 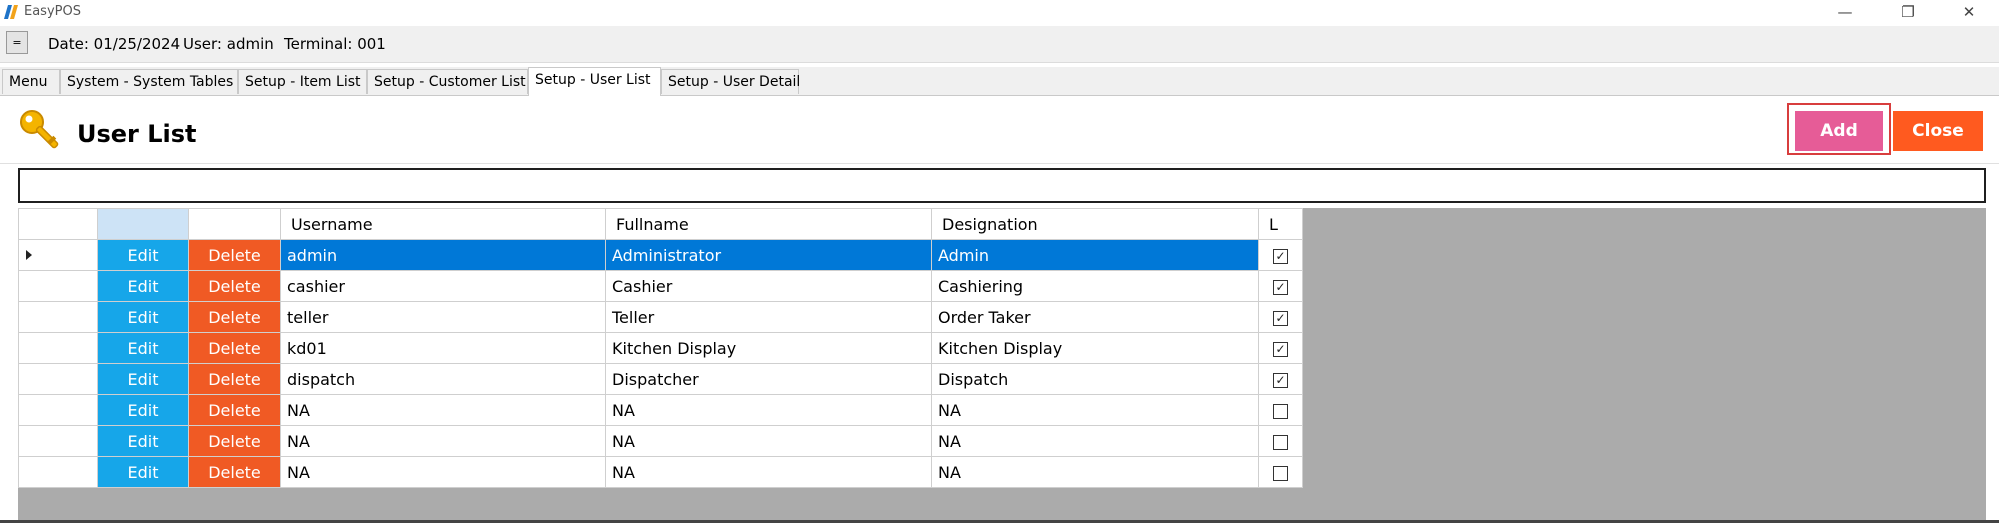 What do you see at coordinates (730, 81) in the screenshot?
I see `tab-user-detail: Setup - User Detail` at bounding box center [730, 81].